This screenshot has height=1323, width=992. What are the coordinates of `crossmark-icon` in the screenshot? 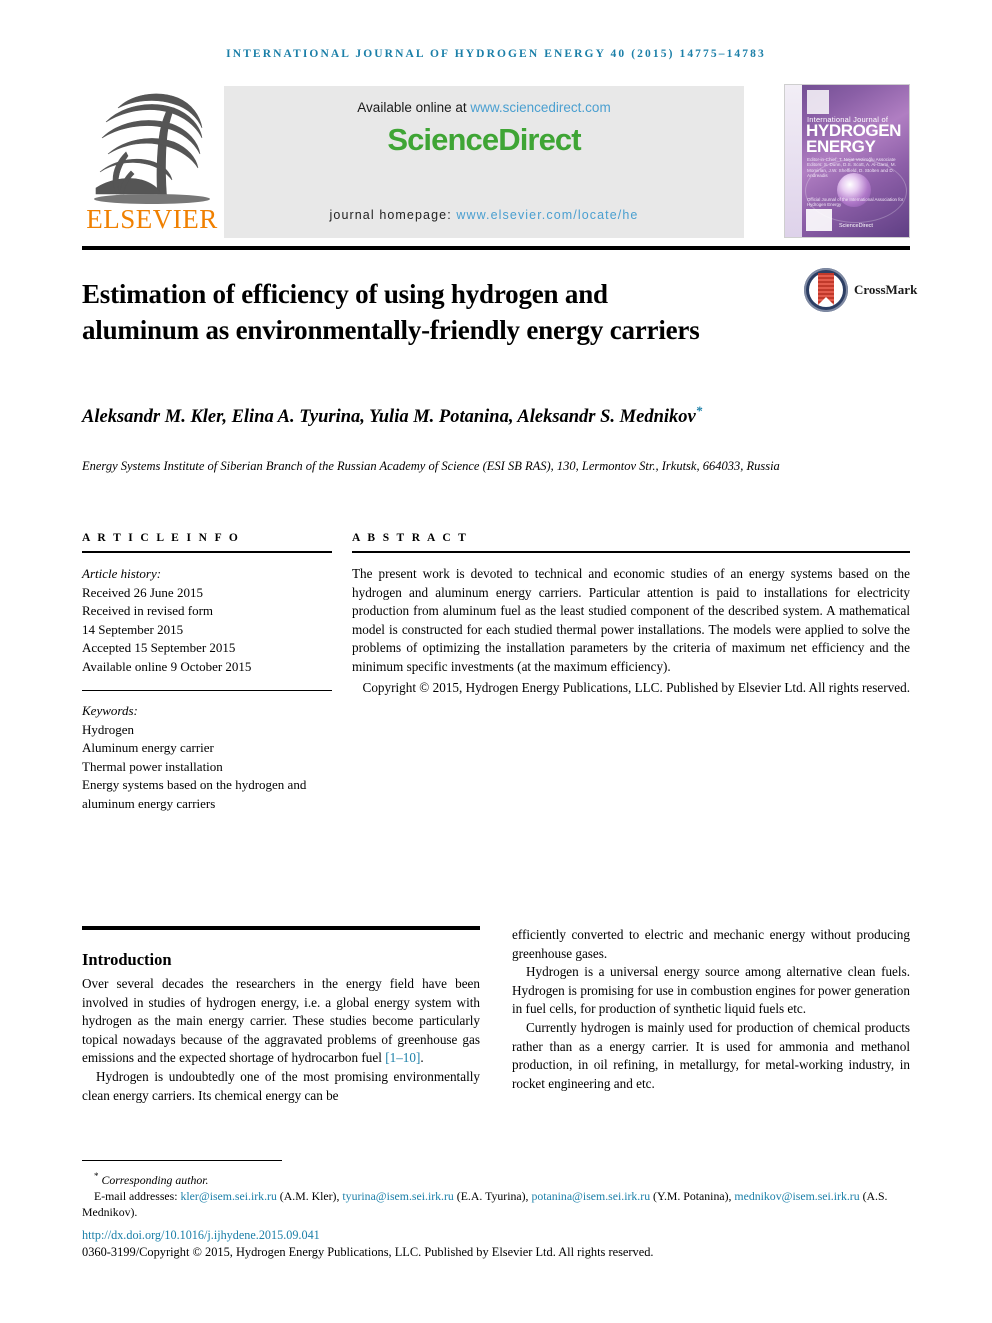 It's located at (826, 290).